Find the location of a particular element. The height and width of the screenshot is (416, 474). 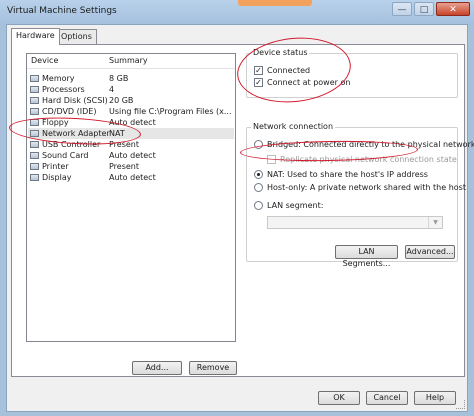

device-list-header: Device Summary is located at coordinates (131, 61).